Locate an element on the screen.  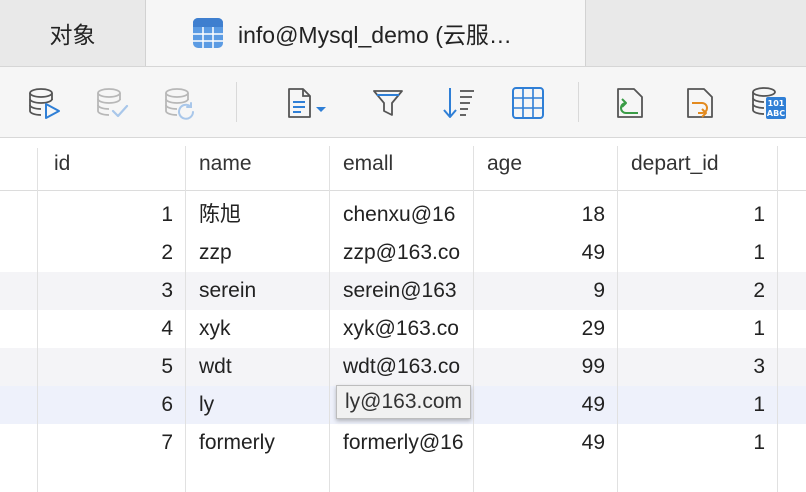
text-dropdown-icon is located at coordinates (307, 103).